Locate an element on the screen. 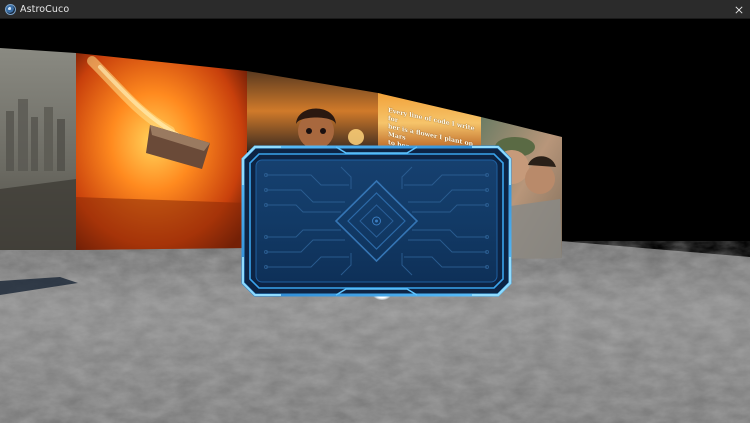  close-icon is located at coordinates (739, 9).